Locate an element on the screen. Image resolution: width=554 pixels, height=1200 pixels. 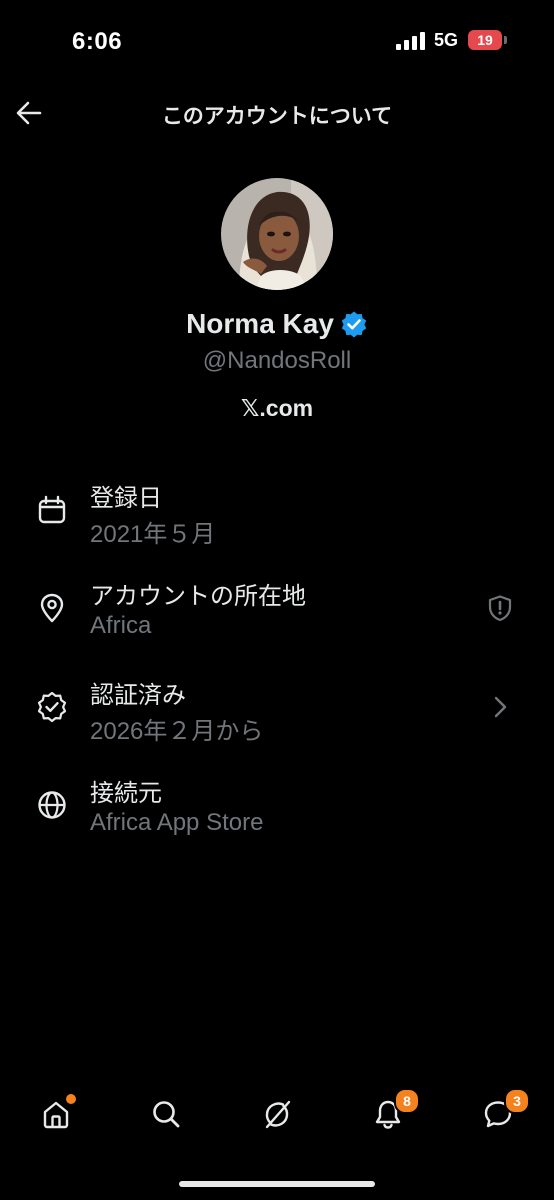
profile-name: Norma Kay is located at coordinates (260, 323).